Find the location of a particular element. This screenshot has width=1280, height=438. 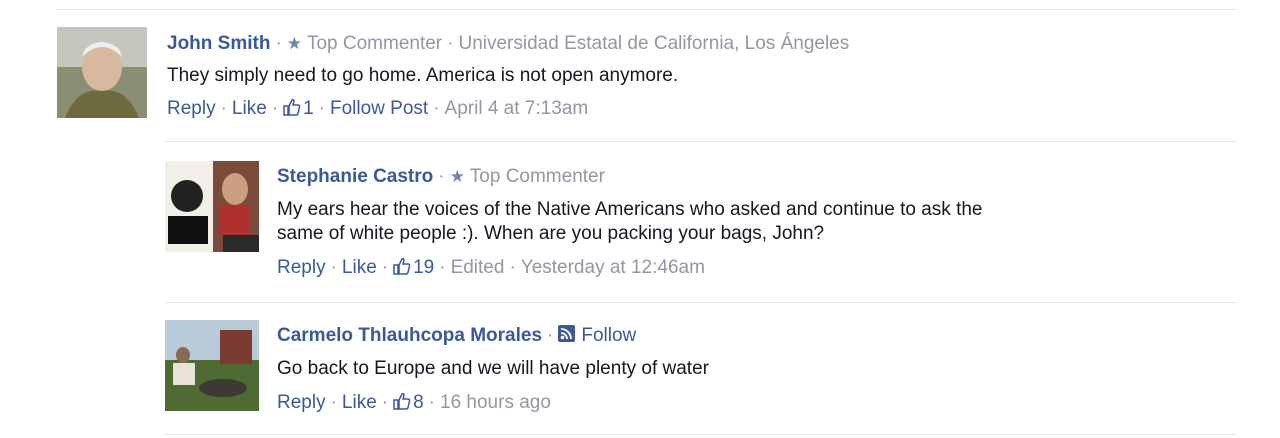

author-name: Stephanie Castro is located at coordinates (355, 176).